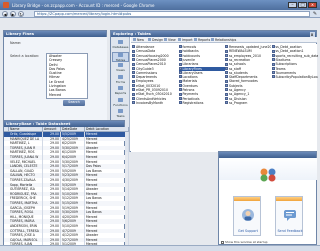 Image resolution: width=320 pixels, height=251 pixels. I want to click on close-button: x, so click(312, 4).